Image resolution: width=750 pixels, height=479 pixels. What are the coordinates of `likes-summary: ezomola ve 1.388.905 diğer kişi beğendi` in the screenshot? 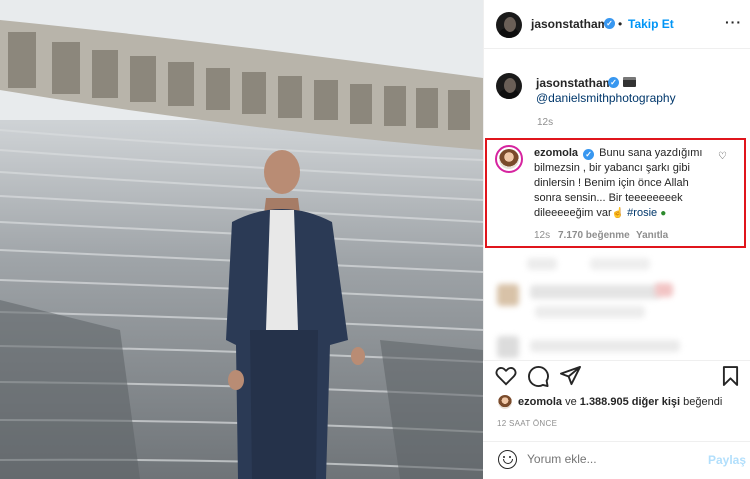 It's located at (620, 402).